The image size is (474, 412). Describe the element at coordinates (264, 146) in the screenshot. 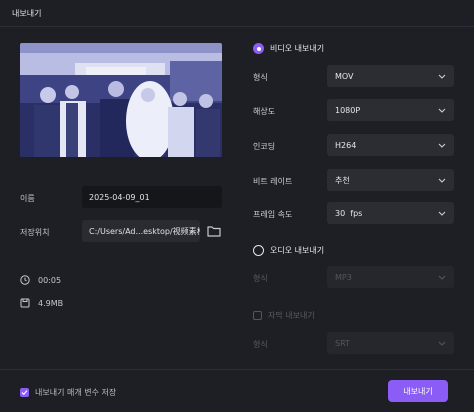

I see `encoding-label: 인코딩` at that location.